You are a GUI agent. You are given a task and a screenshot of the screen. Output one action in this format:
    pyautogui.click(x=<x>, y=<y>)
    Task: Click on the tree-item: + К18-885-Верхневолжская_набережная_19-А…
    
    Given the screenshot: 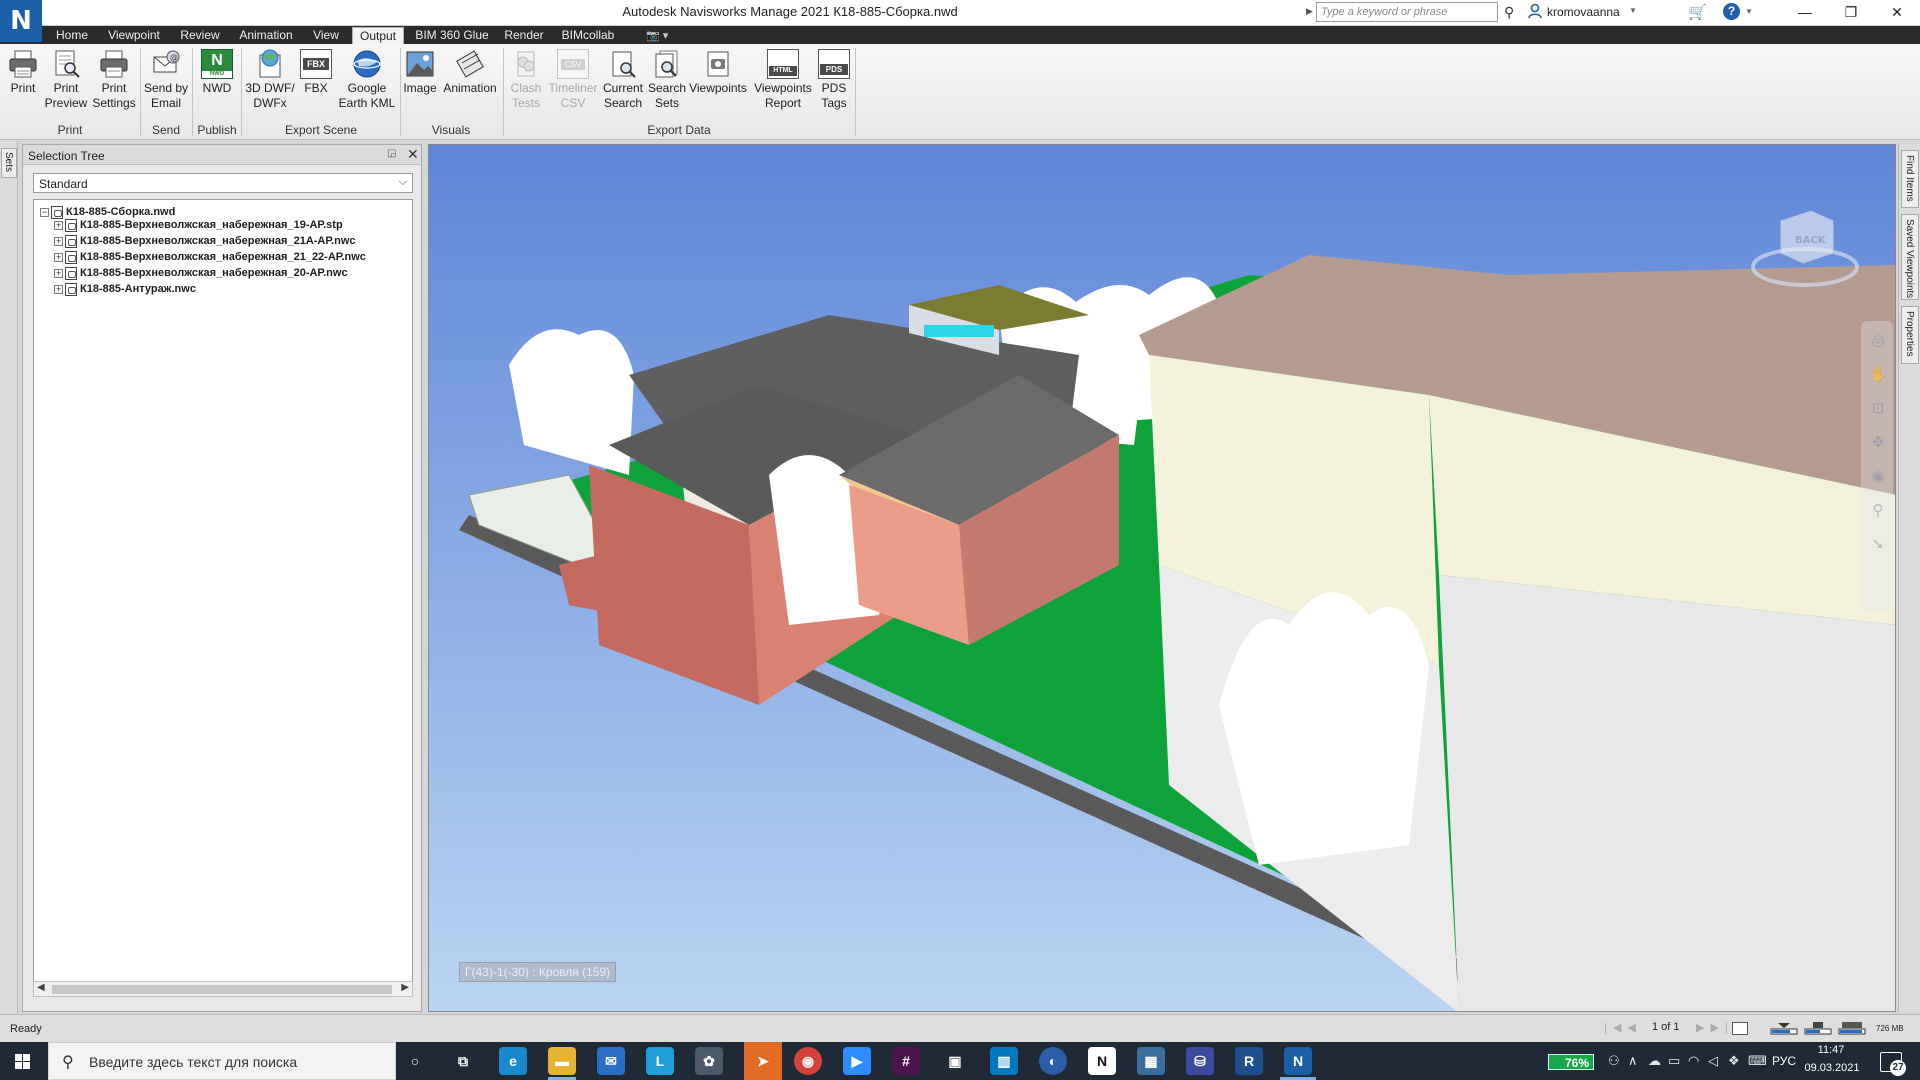 What is the action you would take?
    pyautogui.click(x=198, y=225)
    